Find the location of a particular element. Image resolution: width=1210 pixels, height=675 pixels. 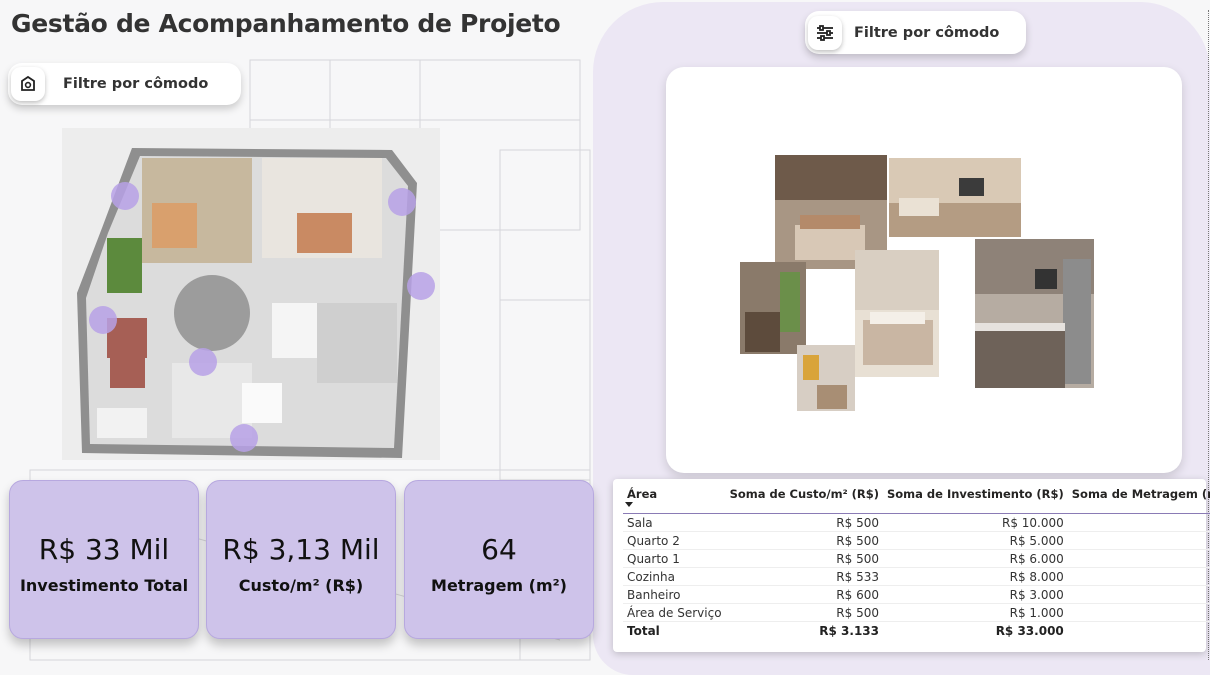

photo-living-room is located at coordinates (955, 197).